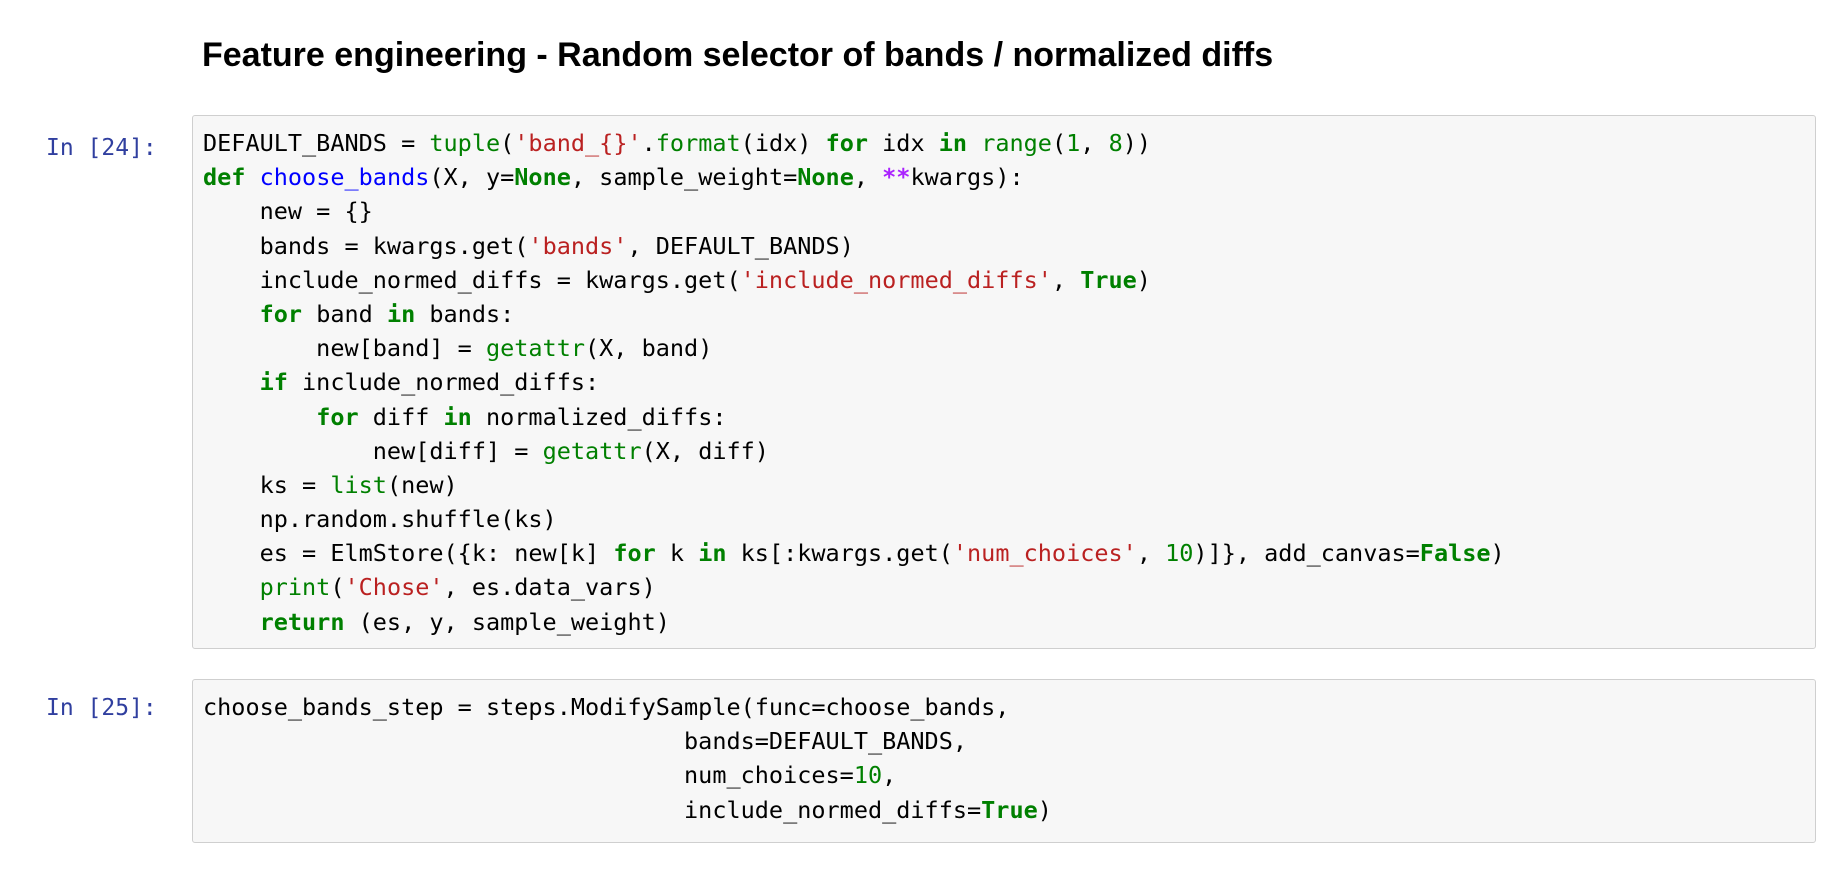 The image size is (1834, 882). Describe the element at coordinates (273, 382) in the screenshot. I see `code-token: if` at that location.